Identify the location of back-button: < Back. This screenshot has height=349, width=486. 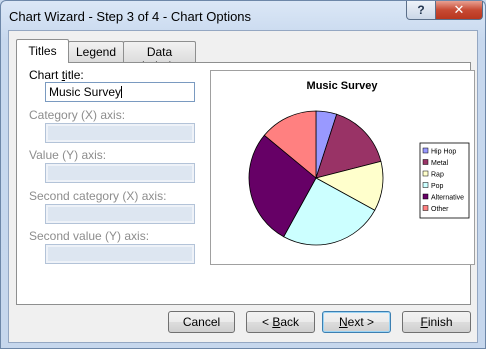
(280, 322).